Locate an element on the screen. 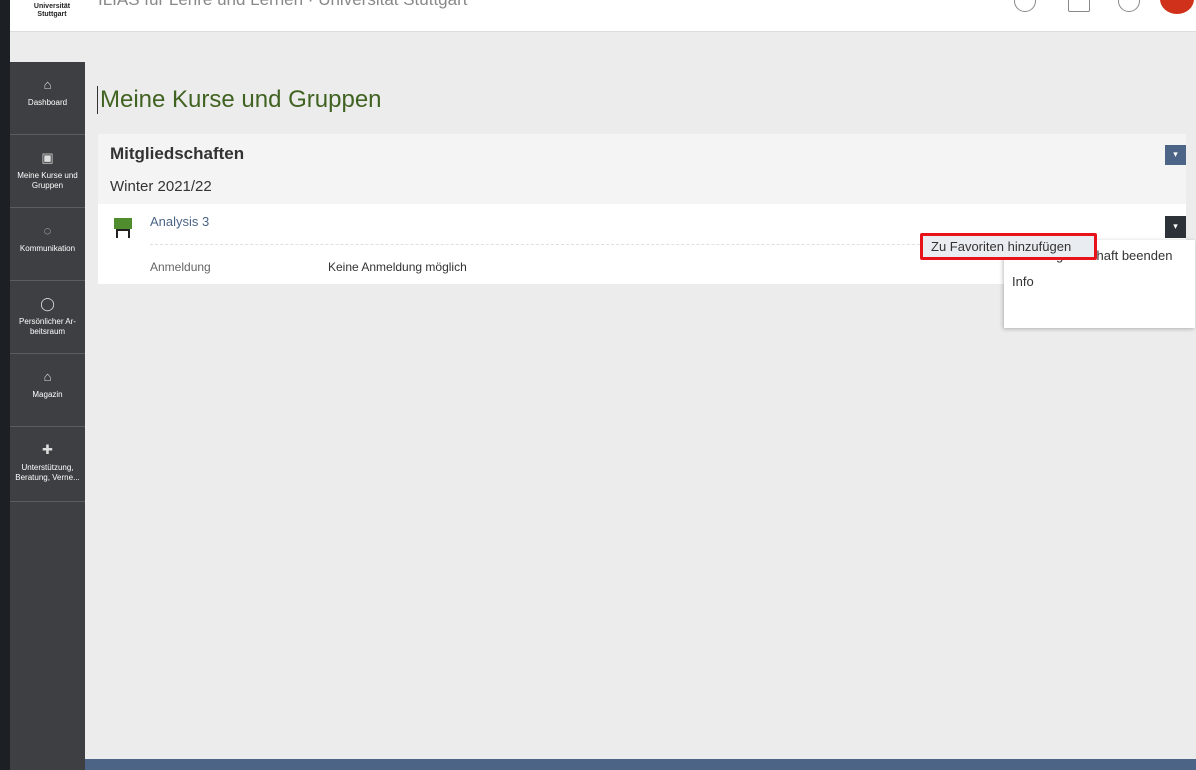  workspace-icon: ◯ is located at coordinates (47, 303).